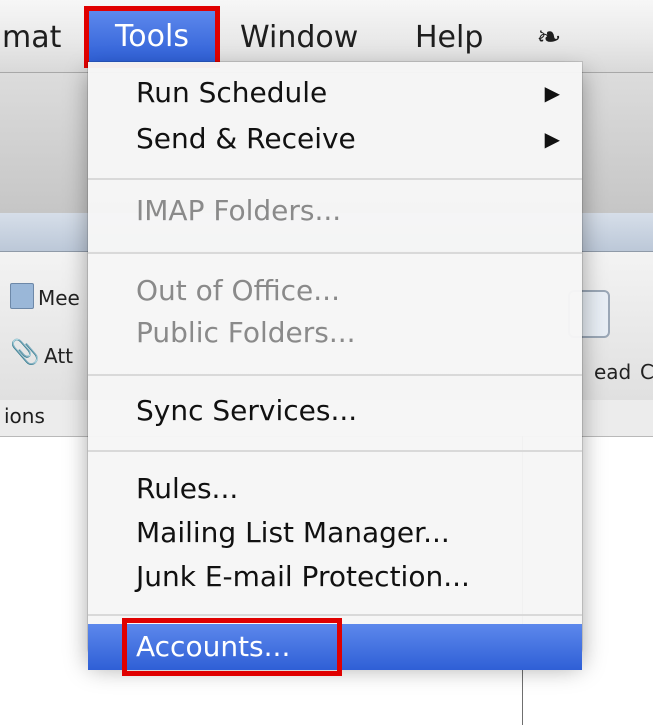  I want to click on ribbon-read-label: ead, so click(612, 372).